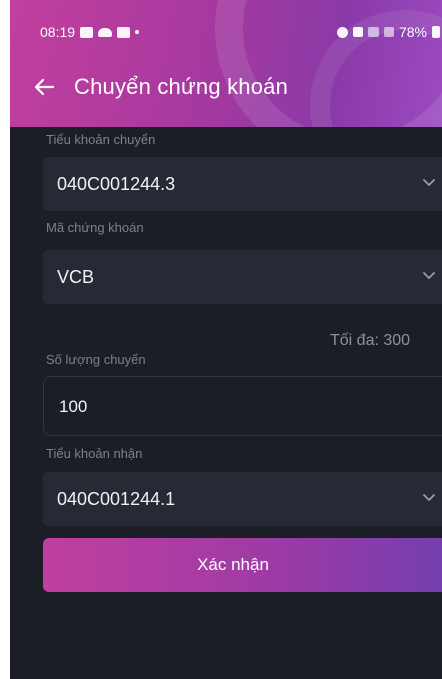 This screenshot has height=679, width=442. I want to click on battery-level: 78%, so click(412, 32).